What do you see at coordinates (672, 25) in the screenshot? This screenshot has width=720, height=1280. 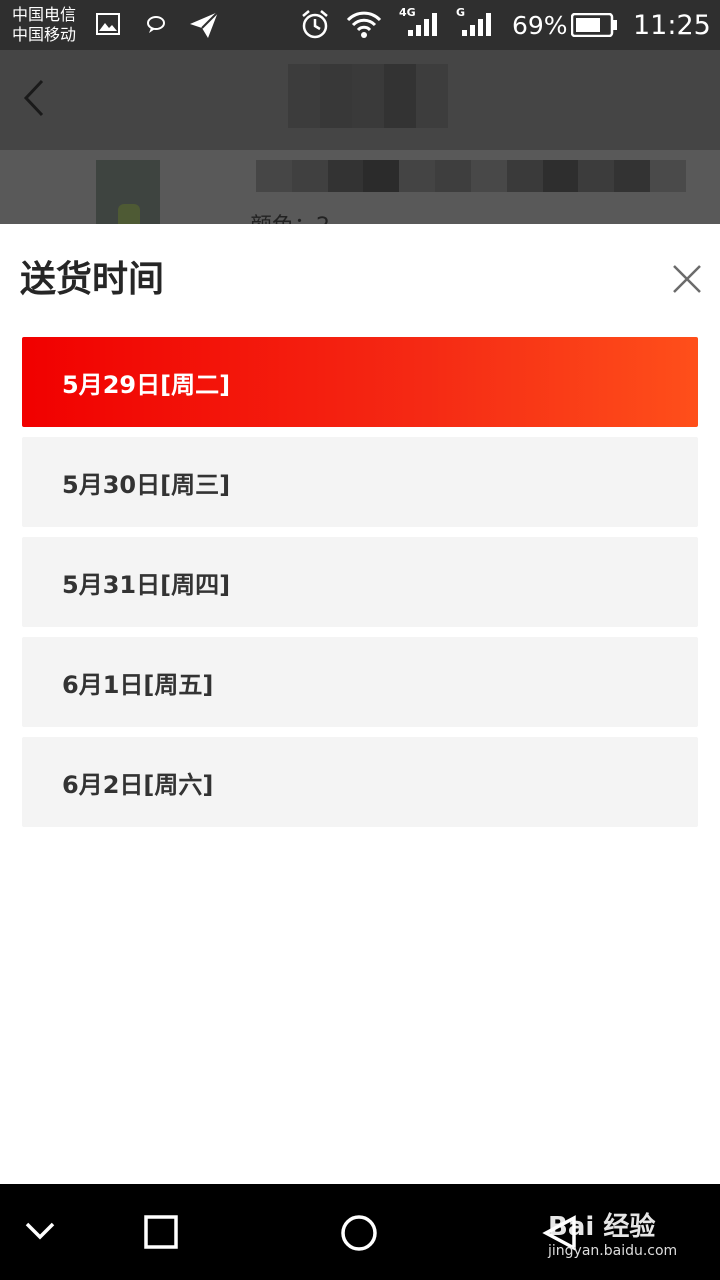 I see `clock: 11:25` at bounding box center [672, 25].